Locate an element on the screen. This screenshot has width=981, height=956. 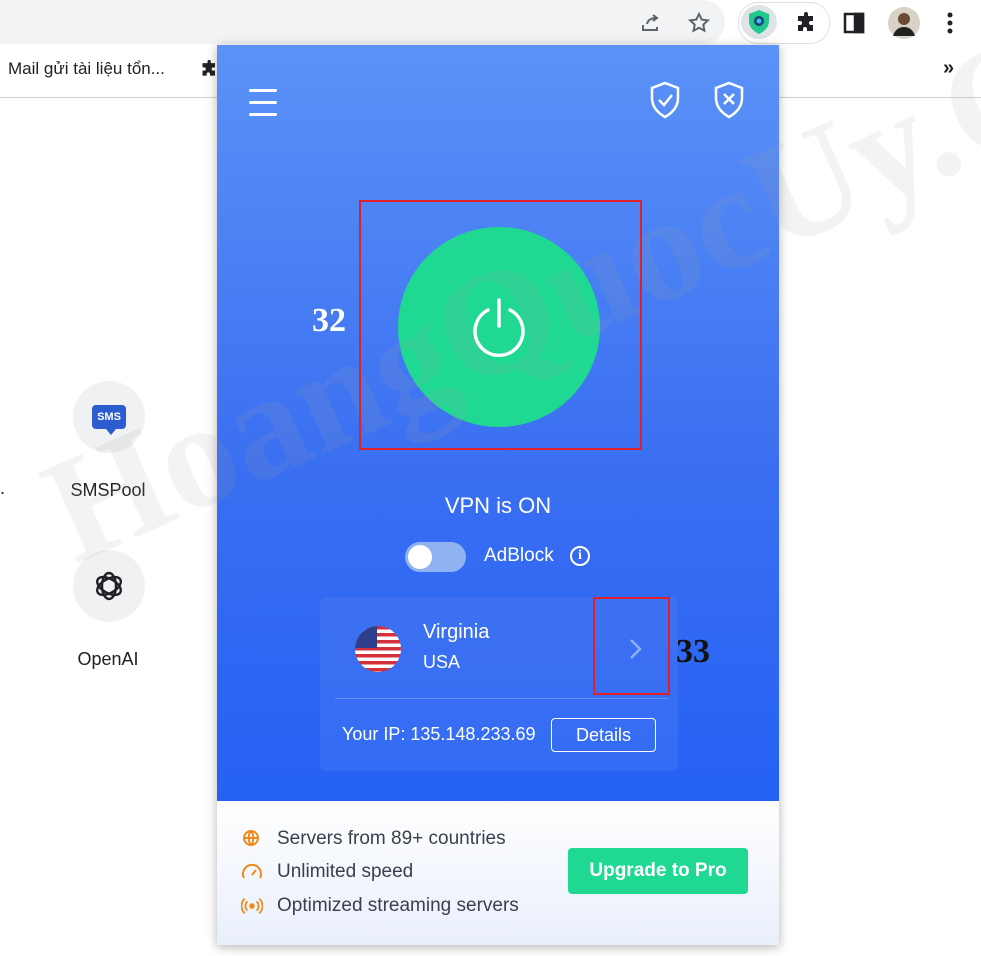
profile-avatar is located at coordinates (904, 23).